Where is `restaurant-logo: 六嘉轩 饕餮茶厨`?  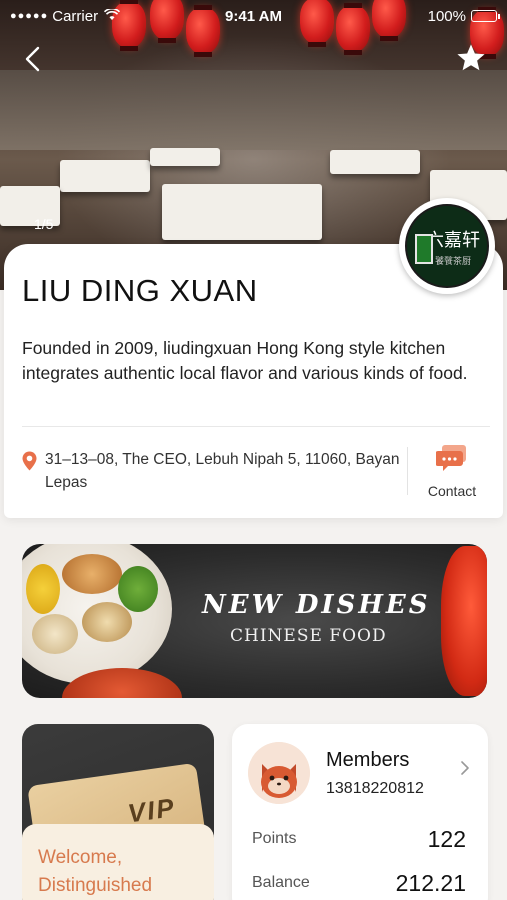 restaurant-logo: 六嘉轩 饕餮茶厨 is located at coordinates (447, 246).